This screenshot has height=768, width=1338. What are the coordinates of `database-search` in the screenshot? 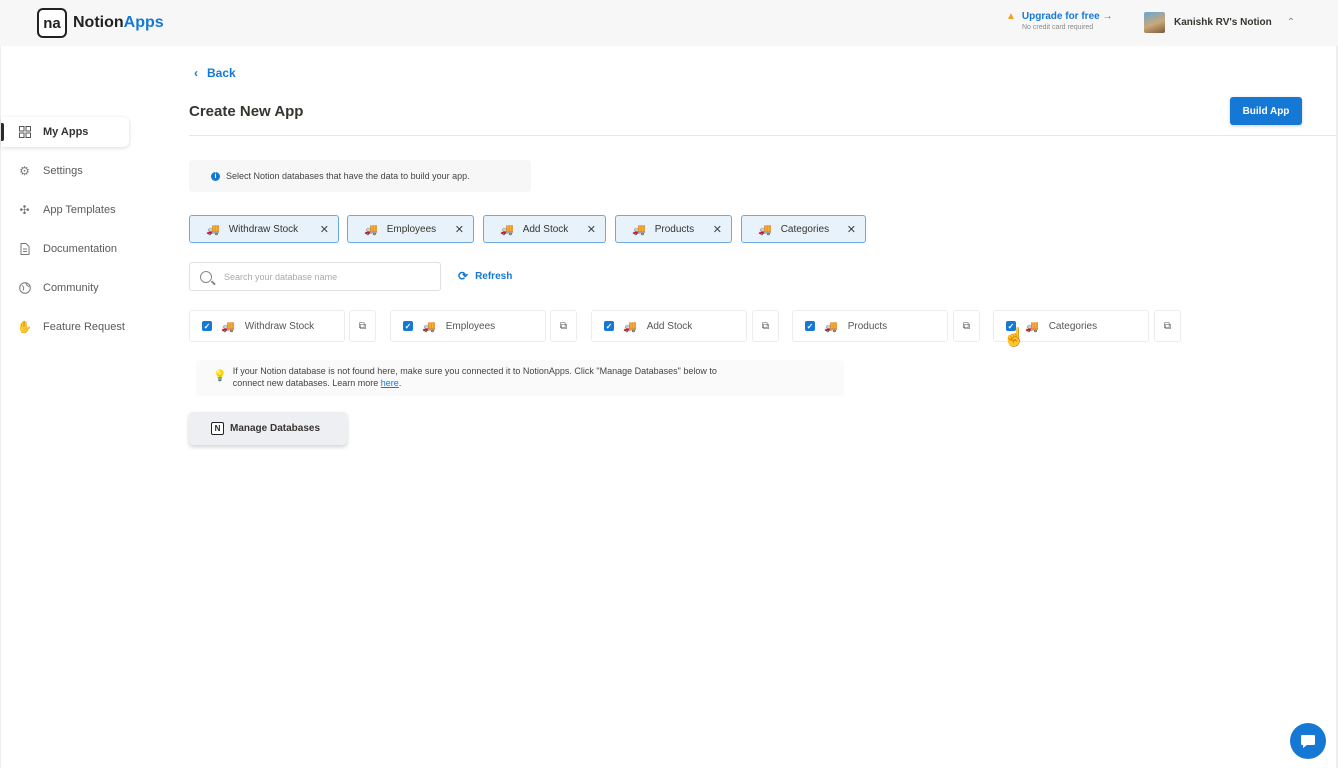 It's located at (315, 276).